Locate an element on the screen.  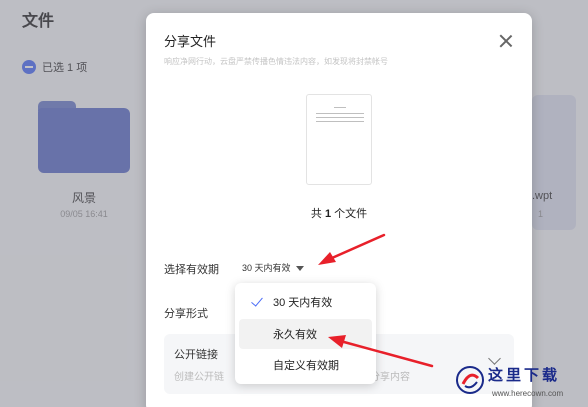
validity-dropdown: 30 天内有效 永久有效 自定义有效期 is located at coordinates (305, 333).